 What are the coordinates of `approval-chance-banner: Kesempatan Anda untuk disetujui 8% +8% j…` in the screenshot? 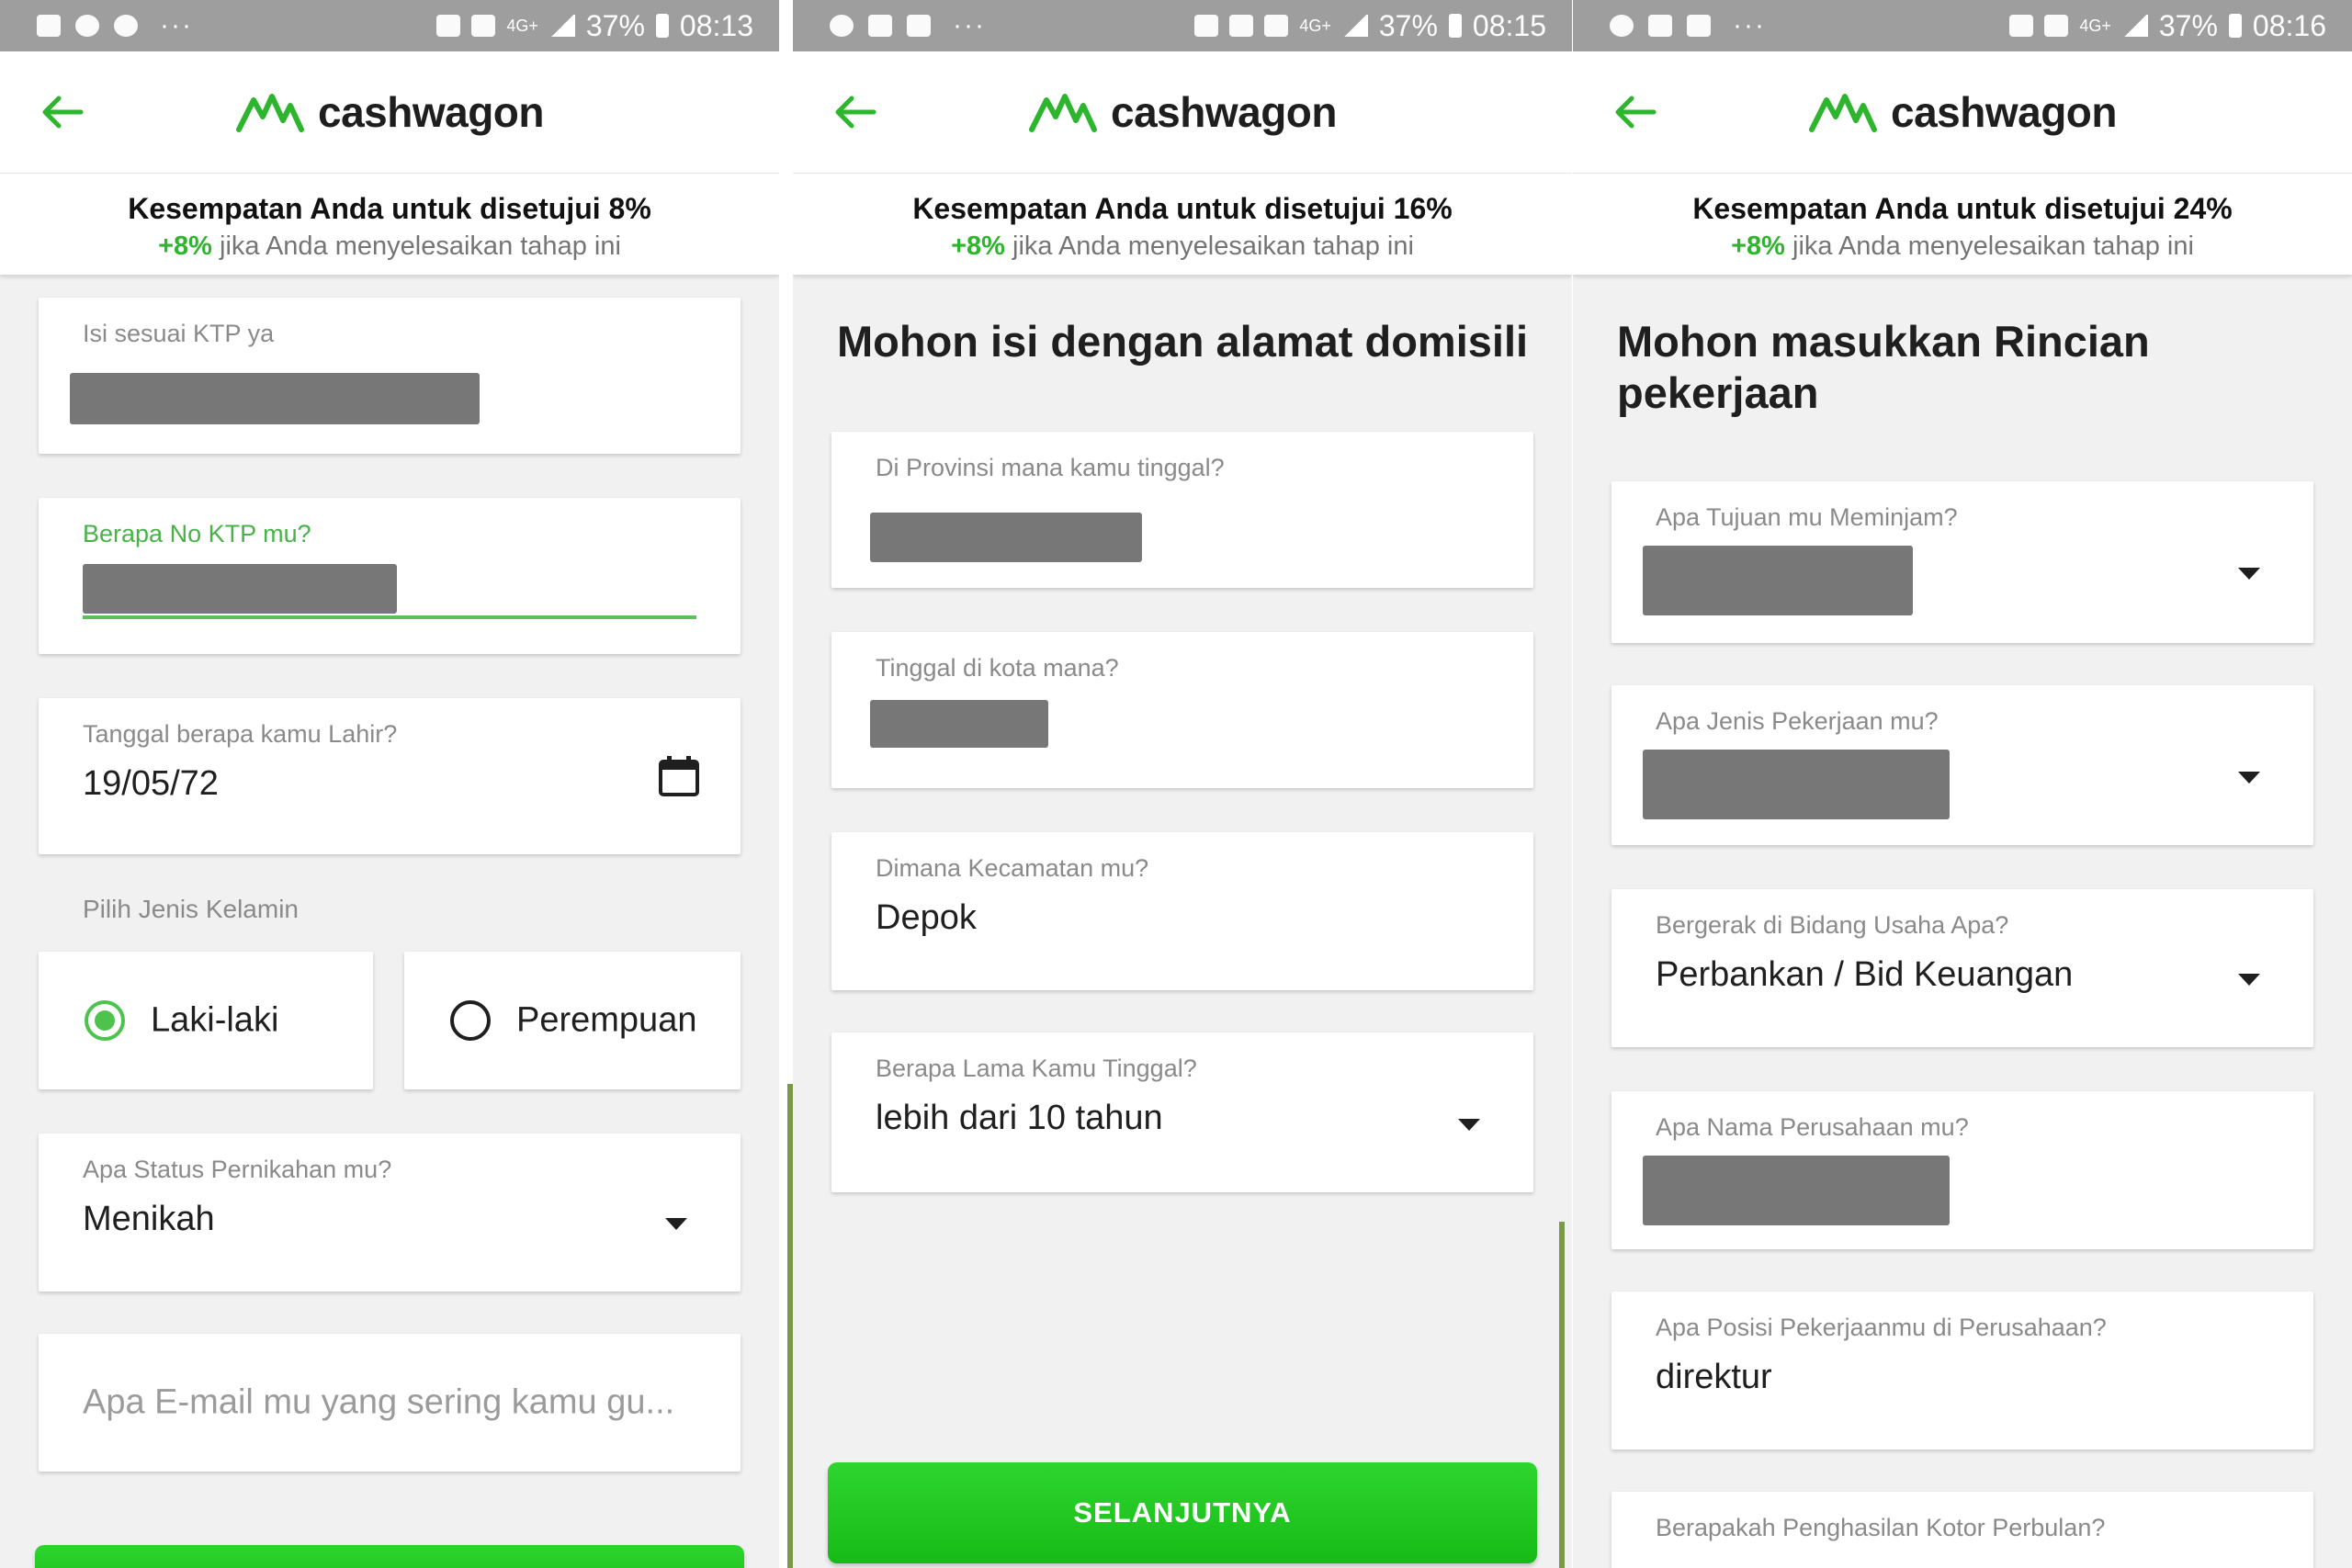 It's located at (389, 224).